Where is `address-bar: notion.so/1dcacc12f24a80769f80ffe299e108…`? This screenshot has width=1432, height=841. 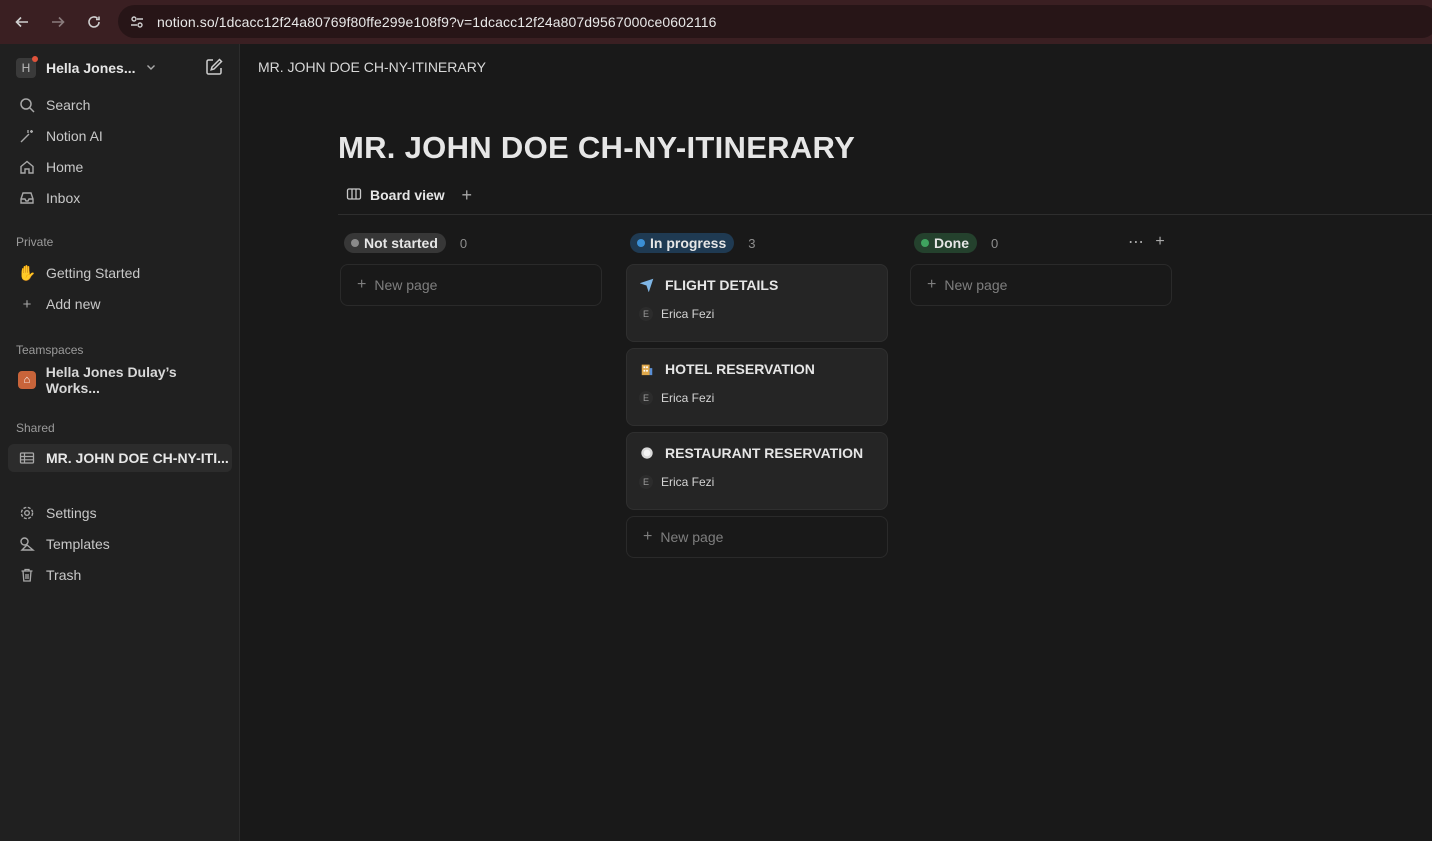
address-bar: notion.so/1dcacc12f24a80769f80ffe299e108… is located at coordinates (775, 21).